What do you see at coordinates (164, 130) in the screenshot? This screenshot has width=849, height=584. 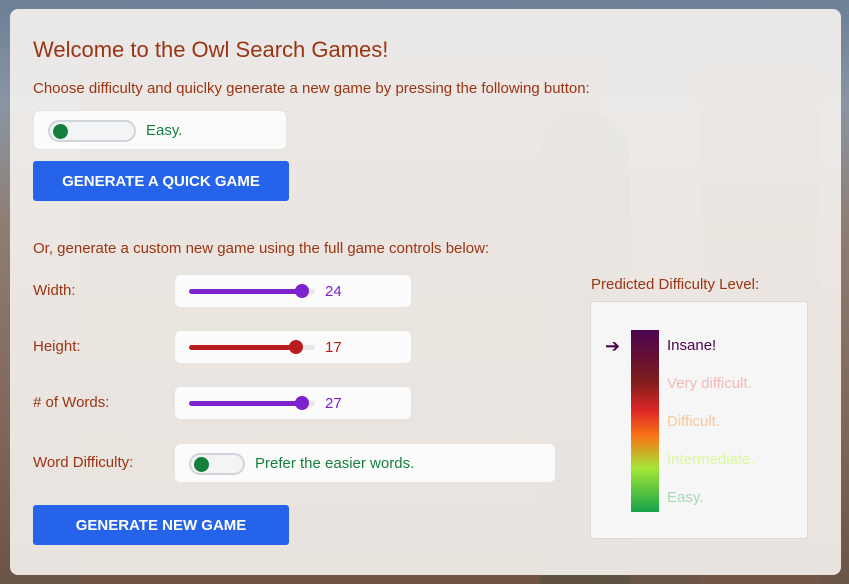 I see `quick-difficulty-label: Easy.` at bounding box center [164, 130].